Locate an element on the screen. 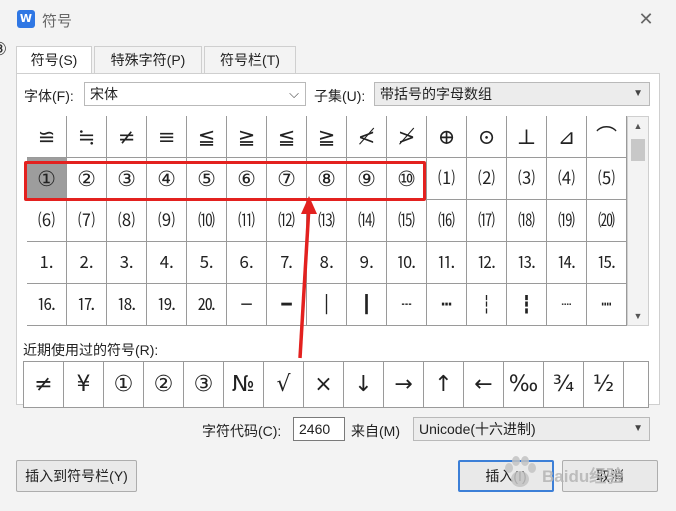 Image resolution: width=676 pixels, height=511 pixels. symbol-cell: ⑵ is located at coordinates (487, 179).